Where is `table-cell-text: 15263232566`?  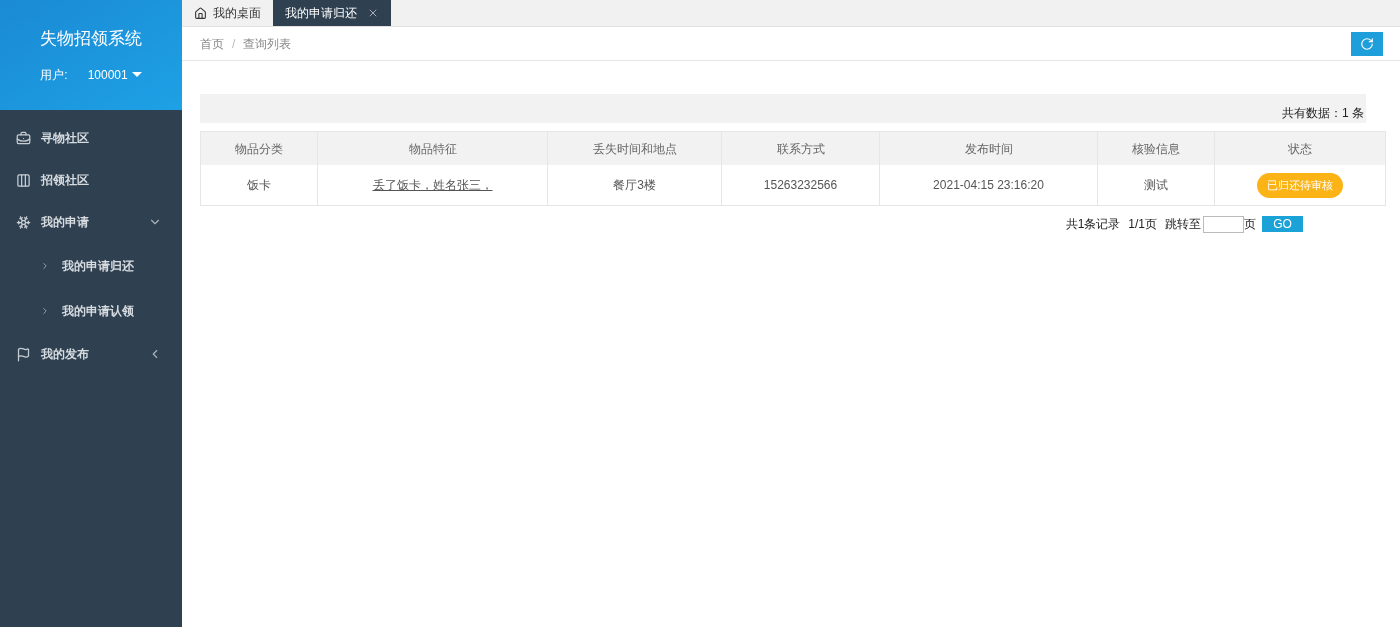 table-cell-text: 15263232566 is located at coordinates (800, 185).